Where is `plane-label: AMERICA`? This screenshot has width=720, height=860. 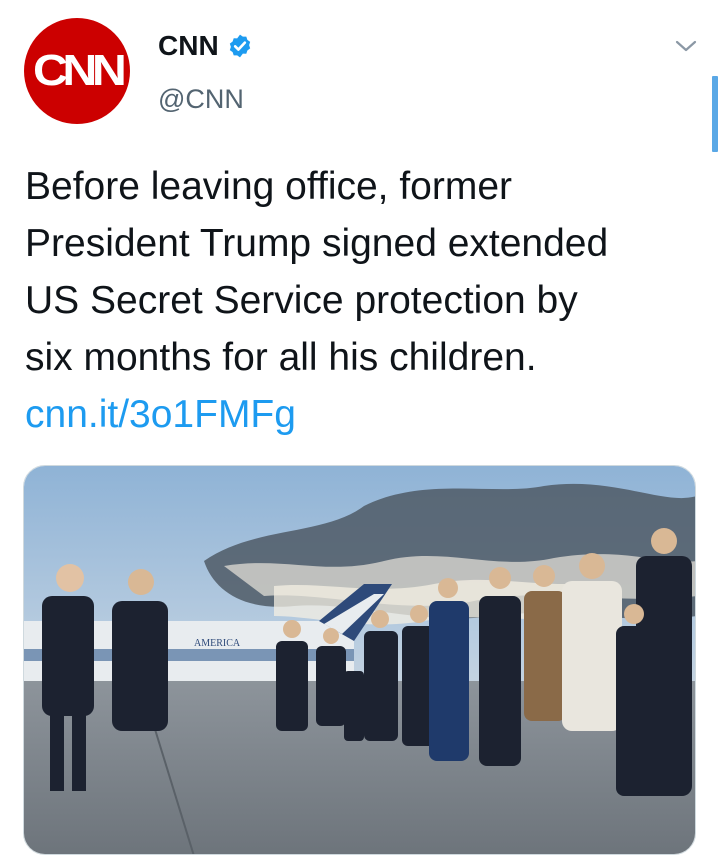 plane-label: AMERICA is located at coordinates (217, 643).